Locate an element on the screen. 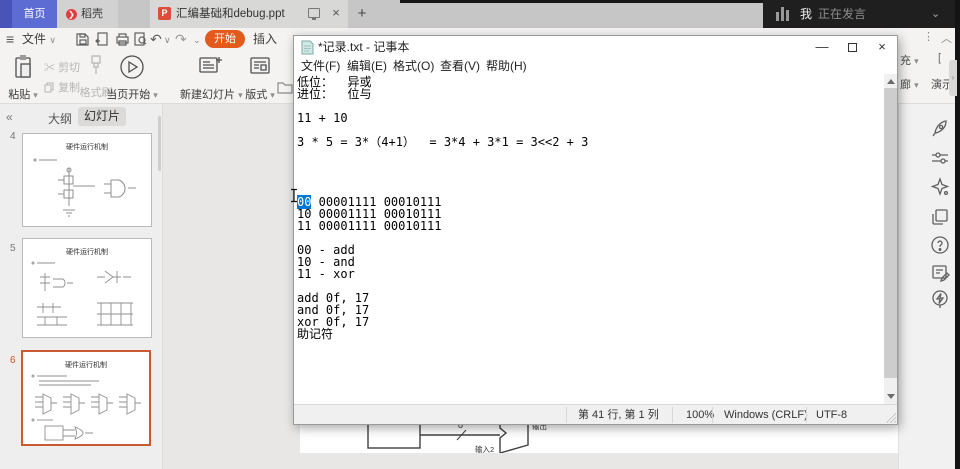  play-current-label: 当页开始 is located at coordinates (128, 95).